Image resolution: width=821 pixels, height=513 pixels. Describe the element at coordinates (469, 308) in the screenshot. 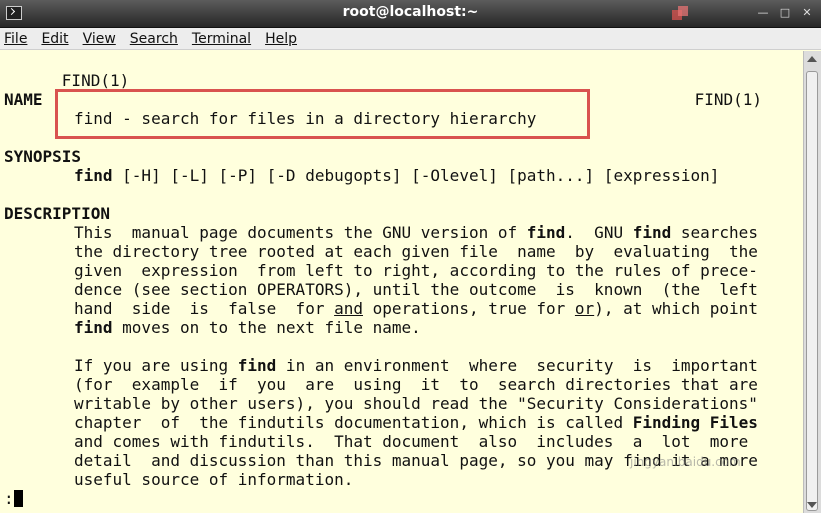

I see `text-fragment: operations, true for` at that location.